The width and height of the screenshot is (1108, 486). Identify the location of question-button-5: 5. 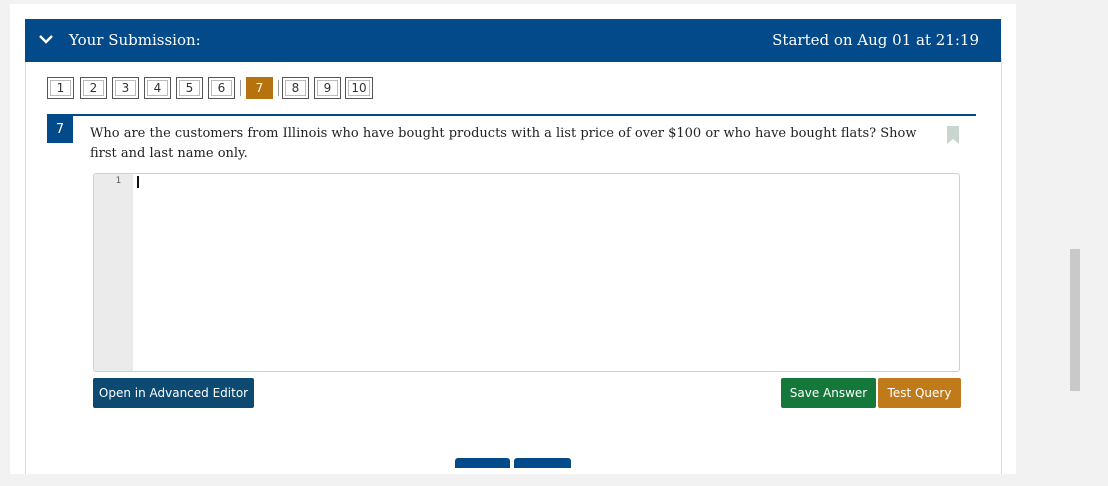
(189, 88).